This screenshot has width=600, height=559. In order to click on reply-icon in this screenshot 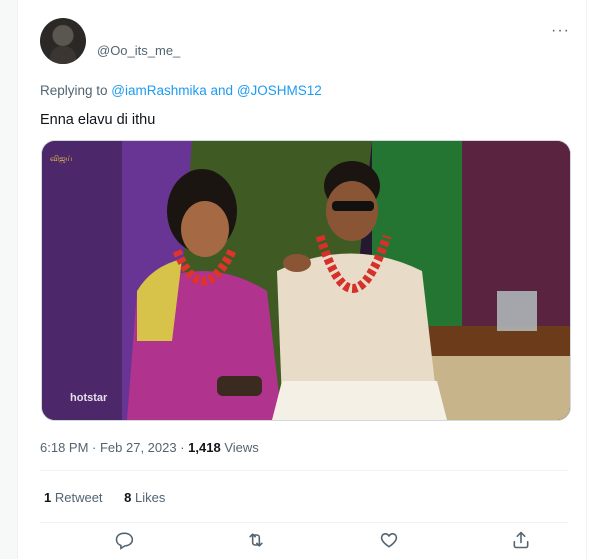, I will do `click(126, 542)`.